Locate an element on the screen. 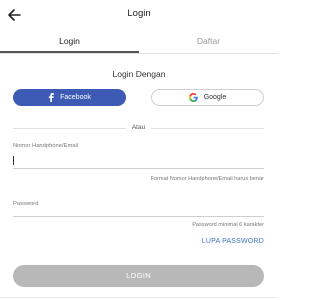 The height and width of the screenshot is (300, 320). phone-email-field is located at coordinates (138, 161).